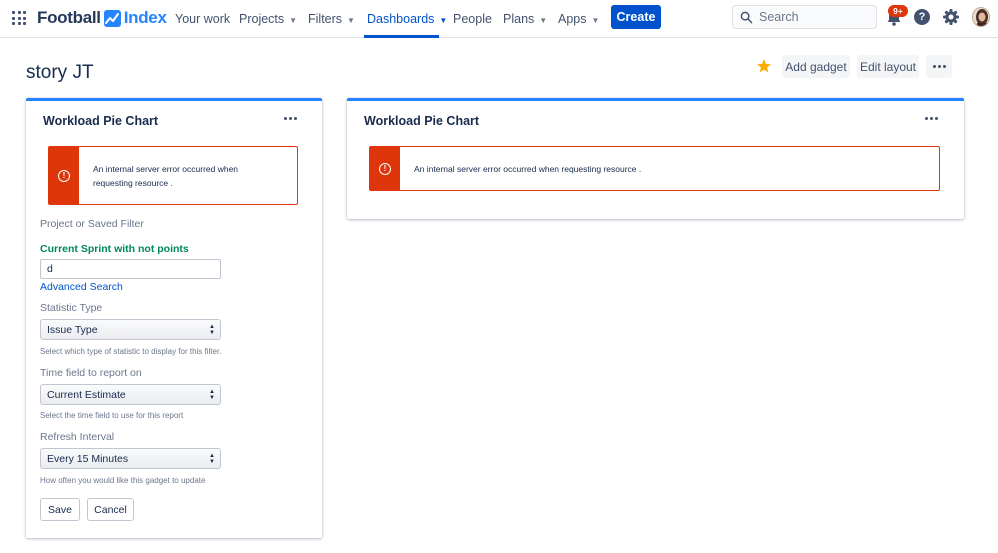  Describe the element at coordinates (72, 329) in the screenshot. I see `statistic-type-value: Issue Type` at that location.